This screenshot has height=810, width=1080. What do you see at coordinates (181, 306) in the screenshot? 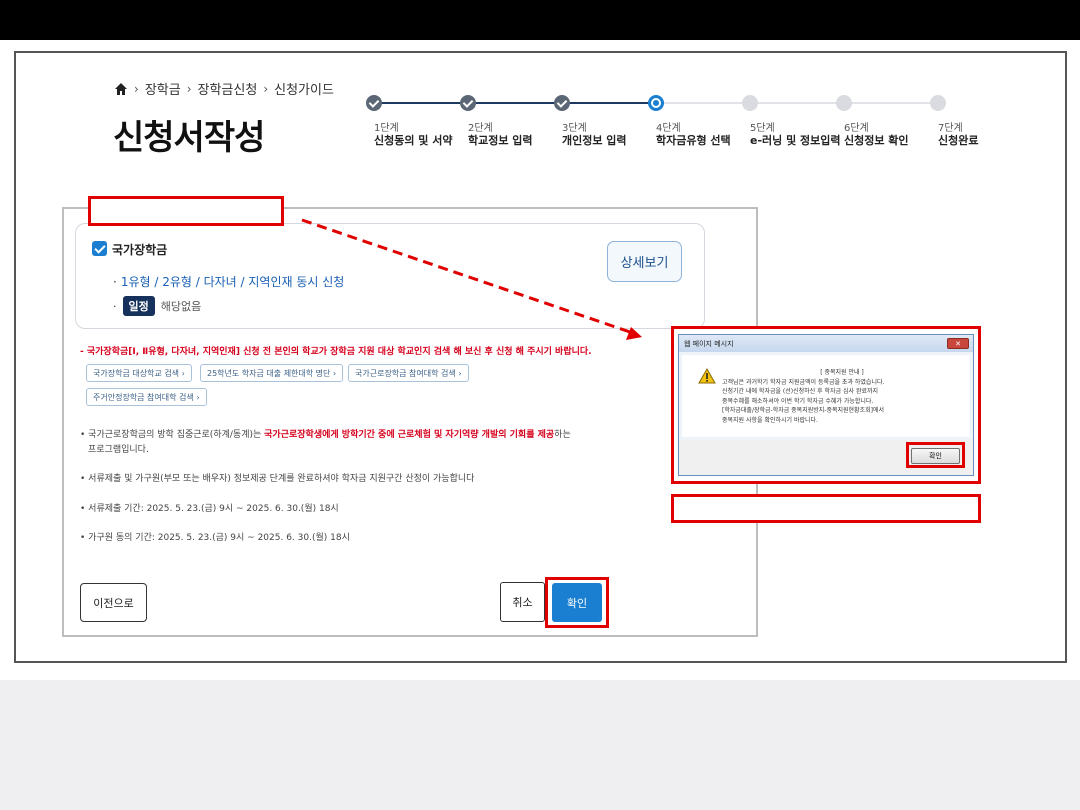
I see `status-text: 해당없음` at bounding box center [181, 306].